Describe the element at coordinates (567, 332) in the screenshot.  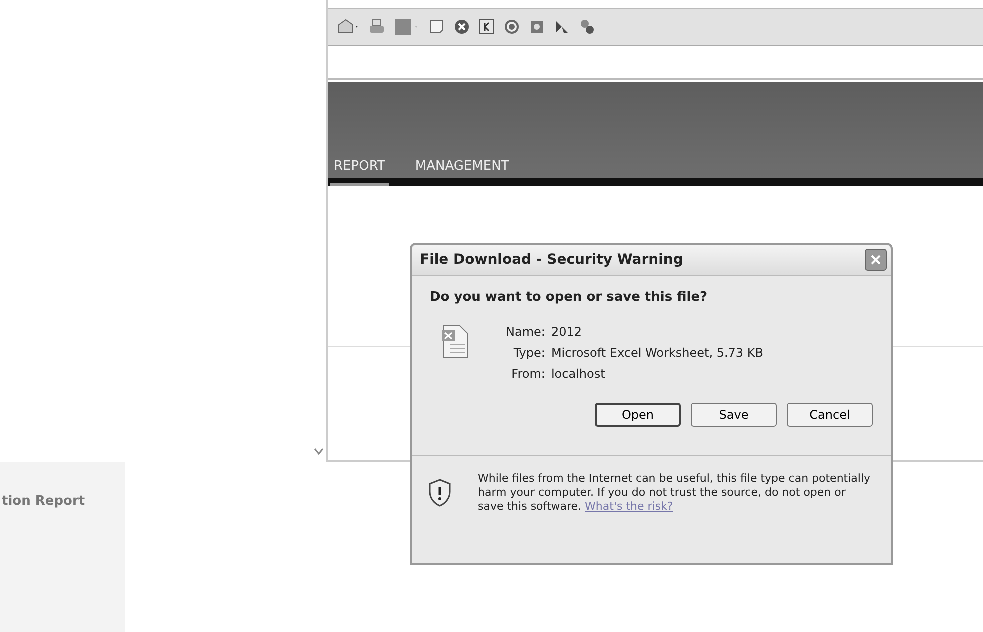
I see `field-value: 2012` at that location.